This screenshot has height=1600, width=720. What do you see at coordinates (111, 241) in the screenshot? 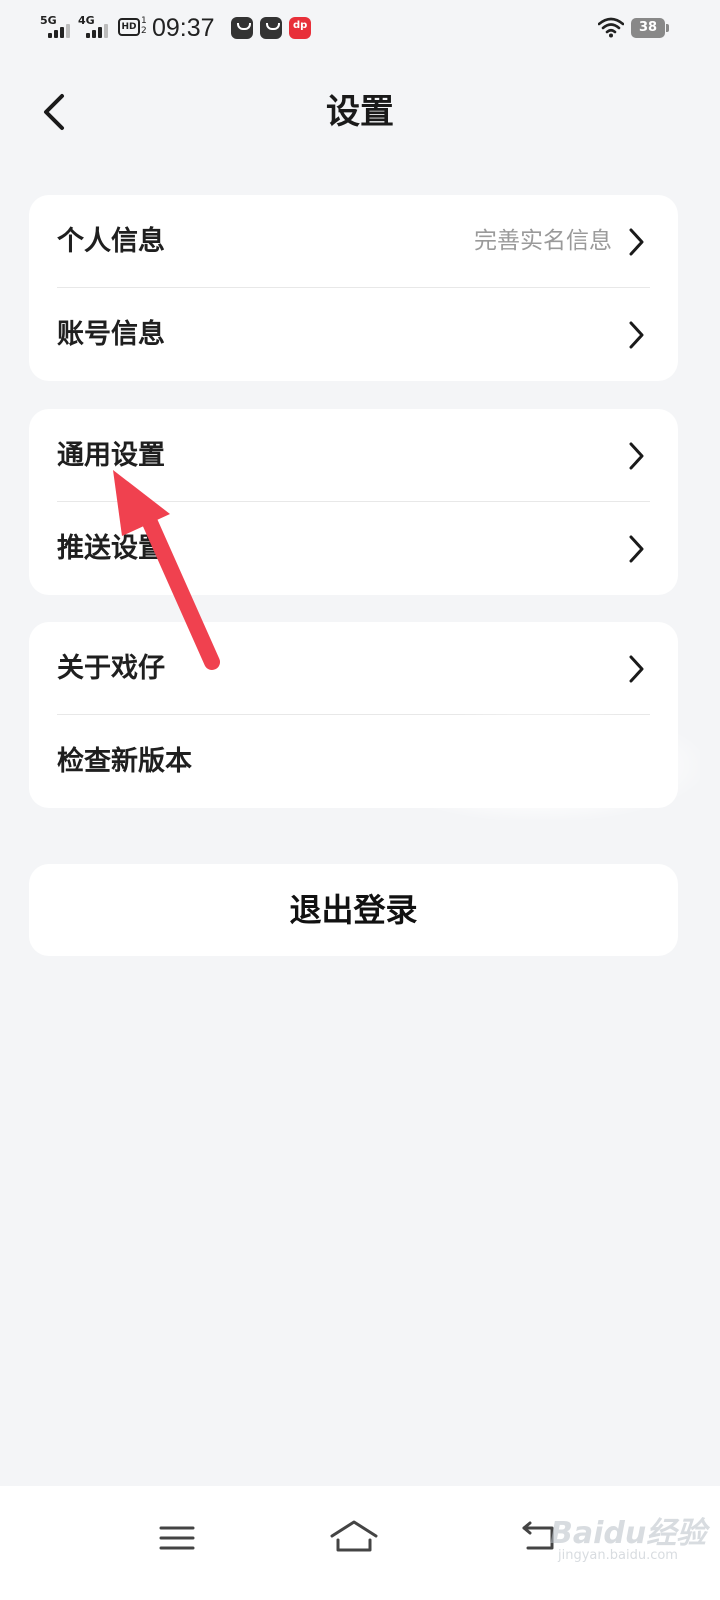
I see `row-label: 个人信息` at bounding box center [111, 241].